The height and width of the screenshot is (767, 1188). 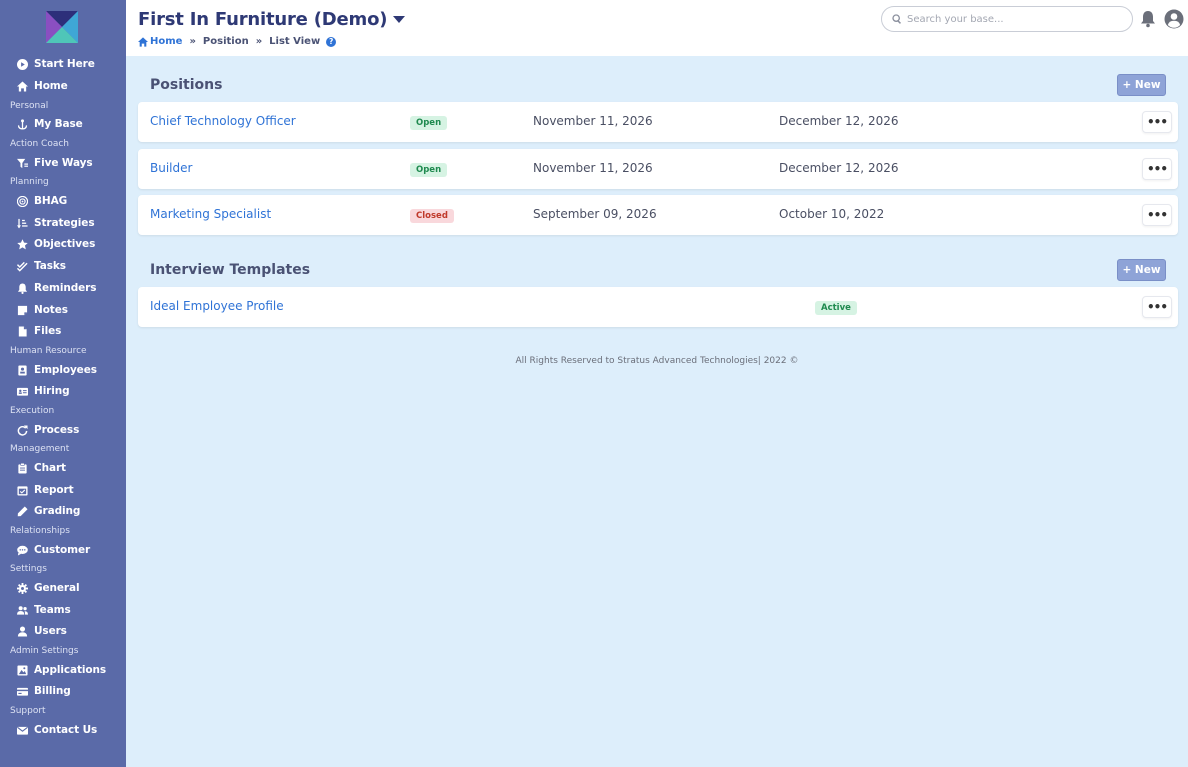 I want to click on sidebar-item-notes: Notes, so click(x=42, y=310).